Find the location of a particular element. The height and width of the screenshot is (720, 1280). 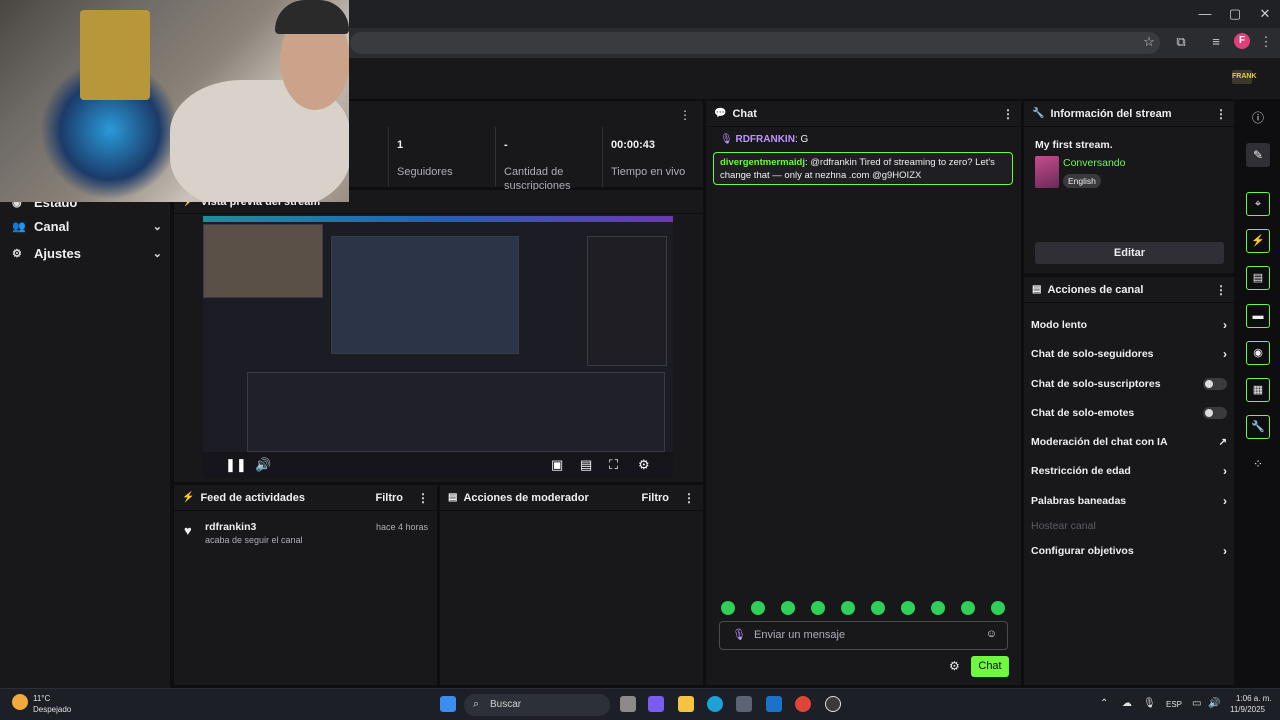

volume-tray-icon: 🔊 is located at coordinates (1214, 703).